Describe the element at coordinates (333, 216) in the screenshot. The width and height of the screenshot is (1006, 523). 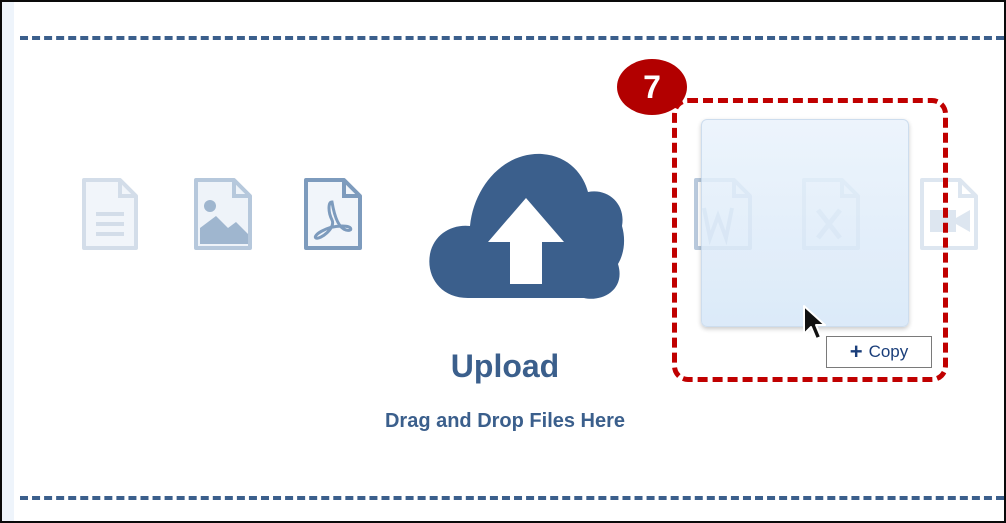
I see `pdf-icon` at that location.